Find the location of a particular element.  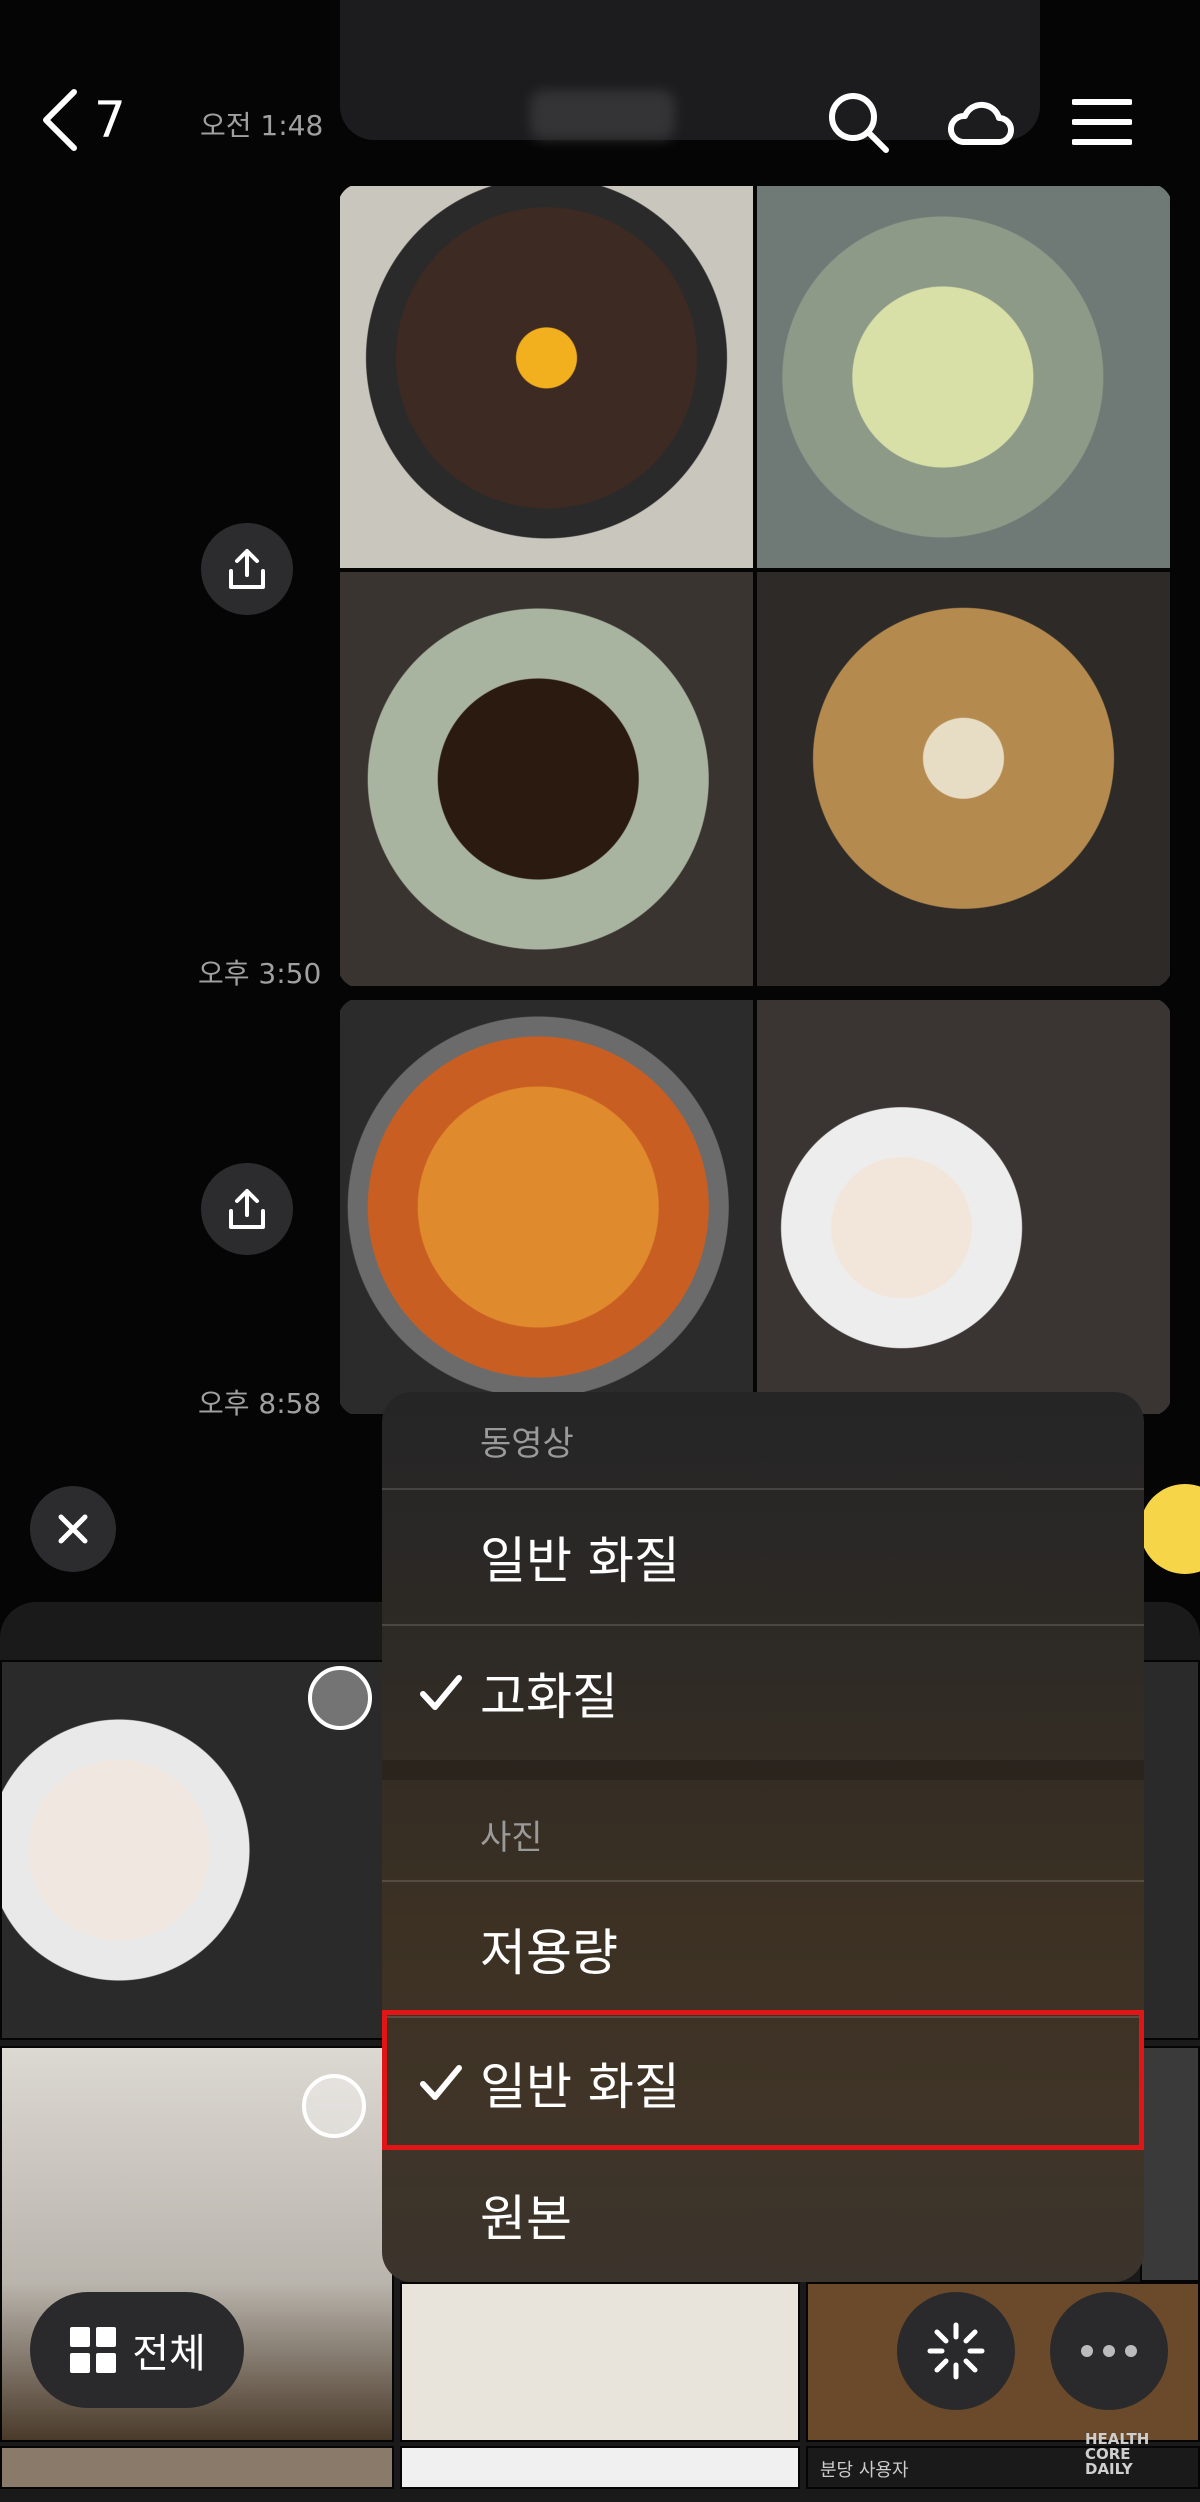

partial-timestamp: 오전 1:48 is located at coordinates (262, 125).